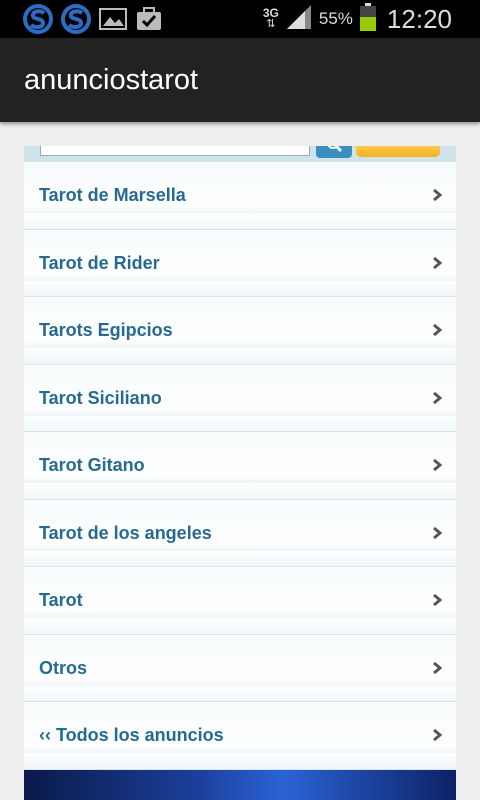 The width and height of the screenshot is (480, 800). I want to click on list-item-tarot-de-los-angeles: Tarot de los angeles, so click(240, 533).